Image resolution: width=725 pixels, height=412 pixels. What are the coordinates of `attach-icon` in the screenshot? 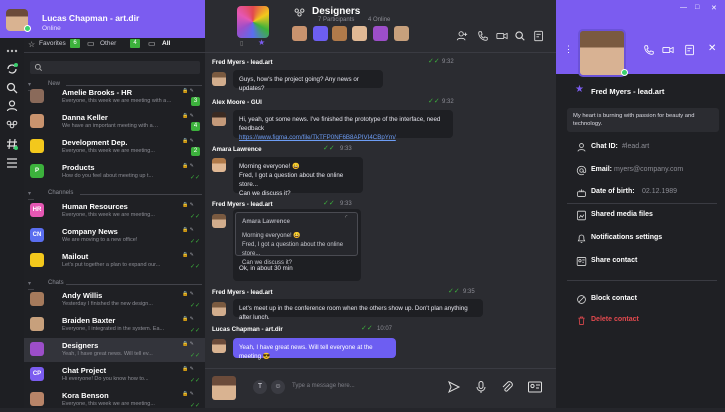 It's located at (507, 387).